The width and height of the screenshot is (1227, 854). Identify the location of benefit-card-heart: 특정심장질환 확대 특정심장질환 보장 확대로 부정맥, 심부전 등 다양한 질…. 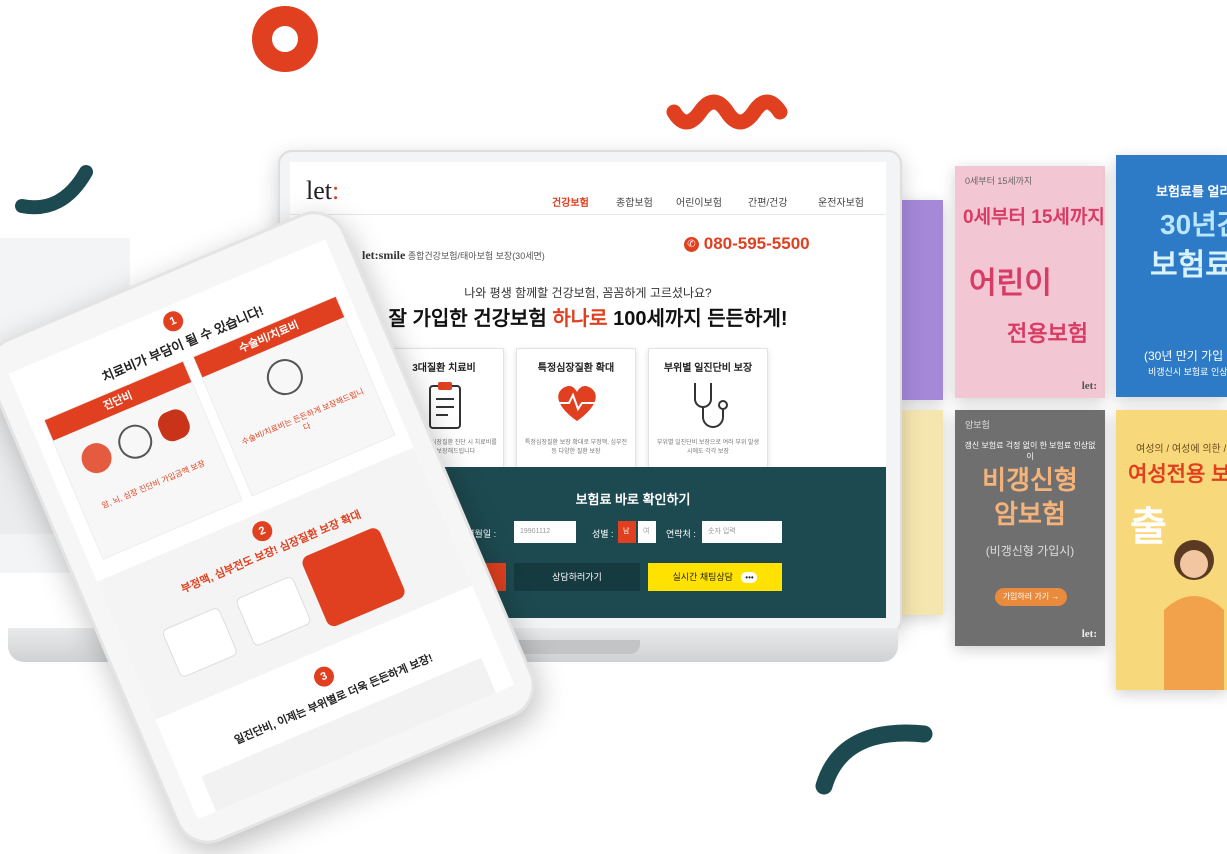
(576, 409).